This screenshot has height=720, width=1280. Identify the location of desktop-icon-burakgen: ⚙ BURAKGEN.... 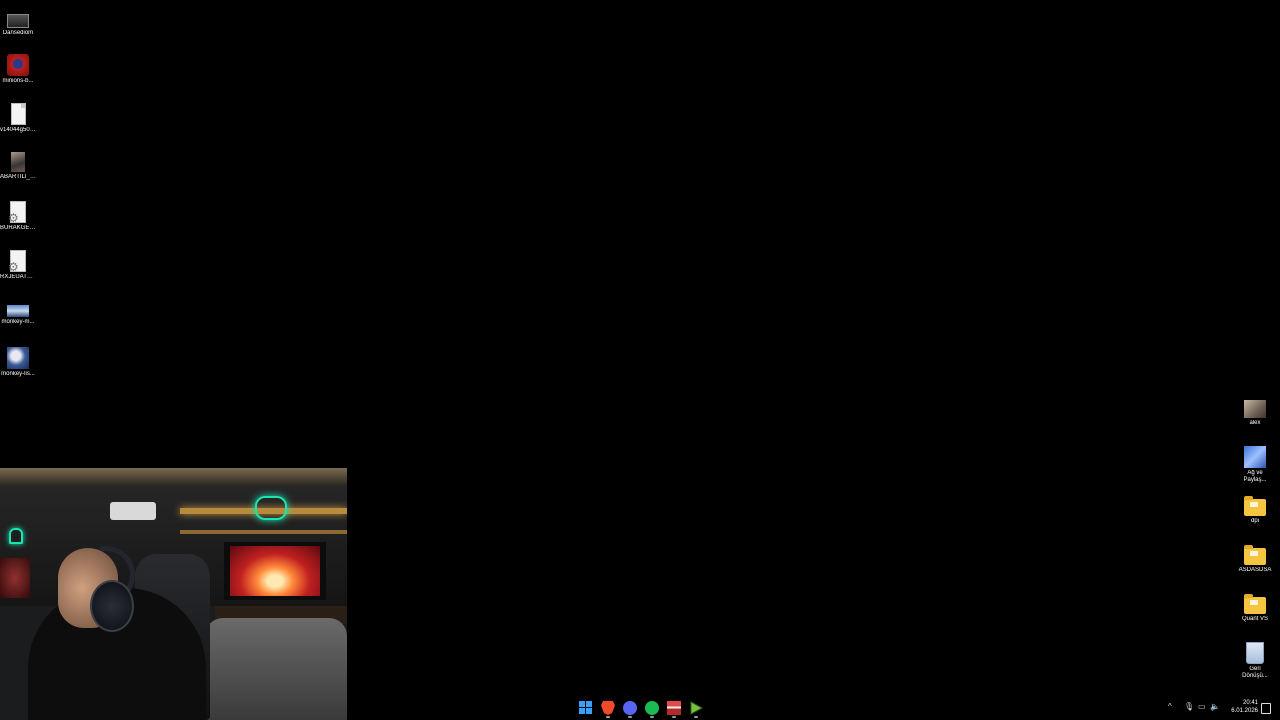
(18, 216).